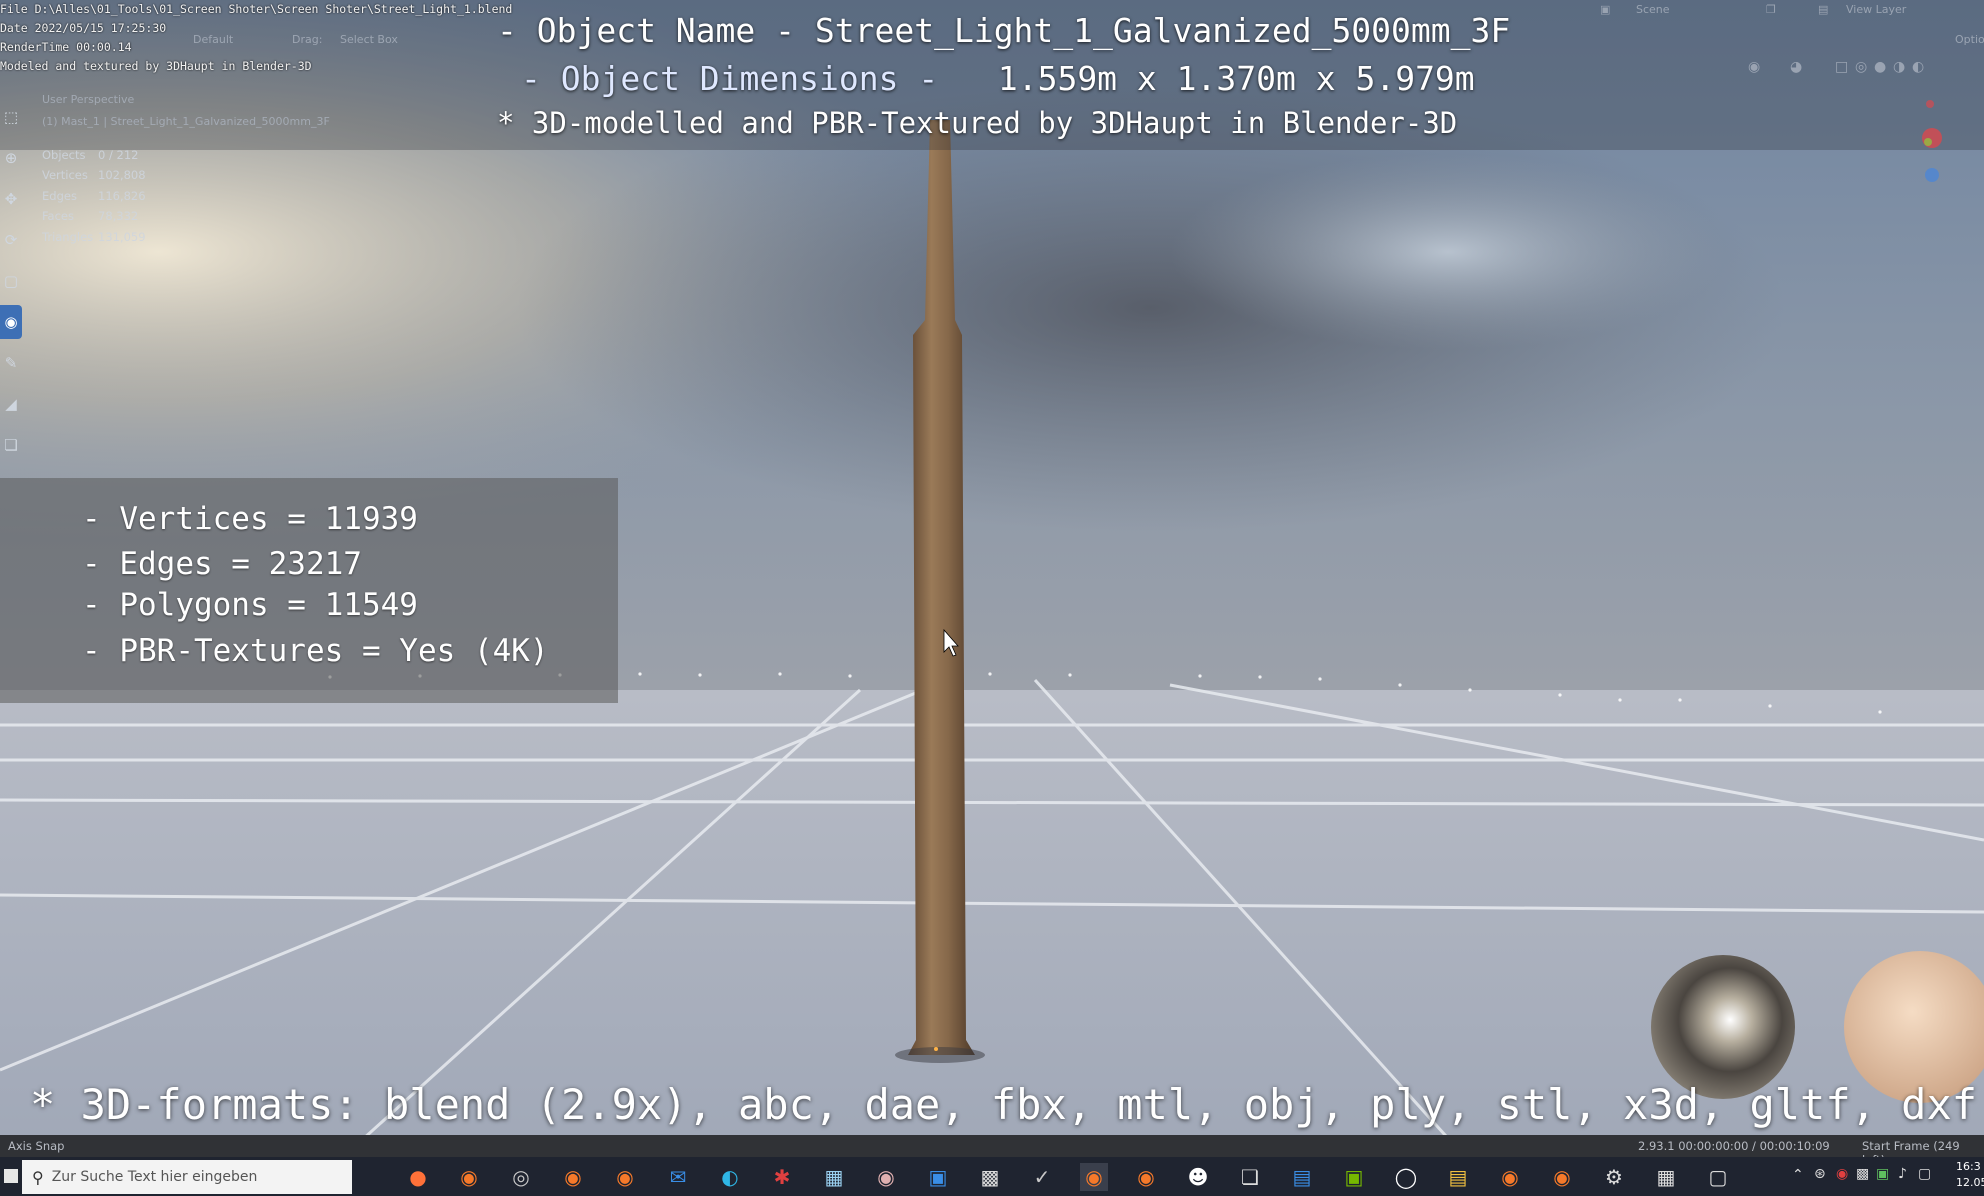 The height and width of the screenshot is (1196, 1984). I want to click on stat-label: Faces, so click(58, 216).